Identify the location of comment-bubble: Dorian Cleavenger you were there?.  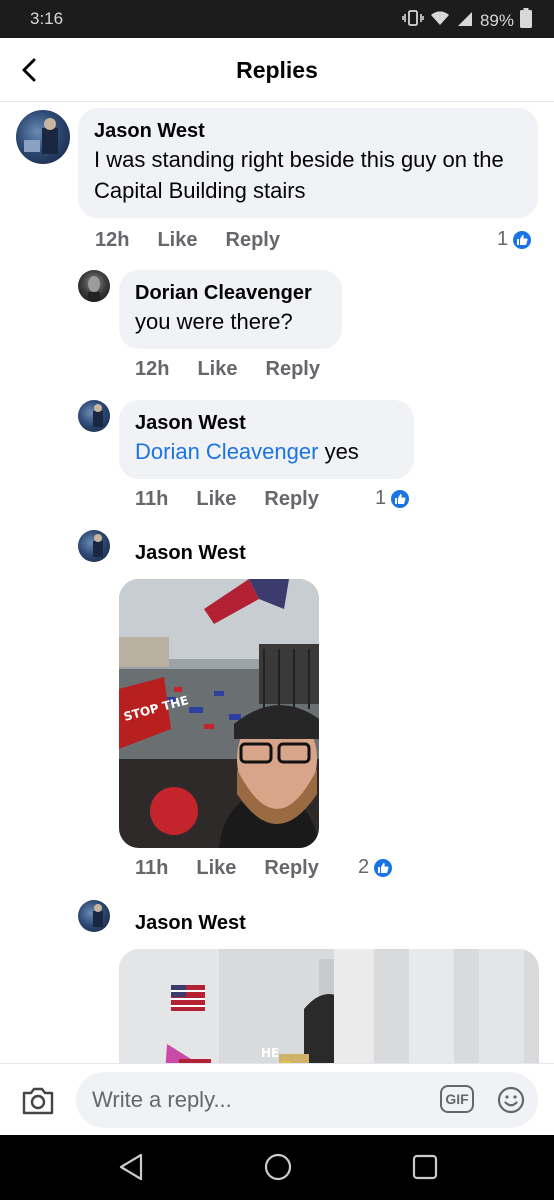
(230, 309).